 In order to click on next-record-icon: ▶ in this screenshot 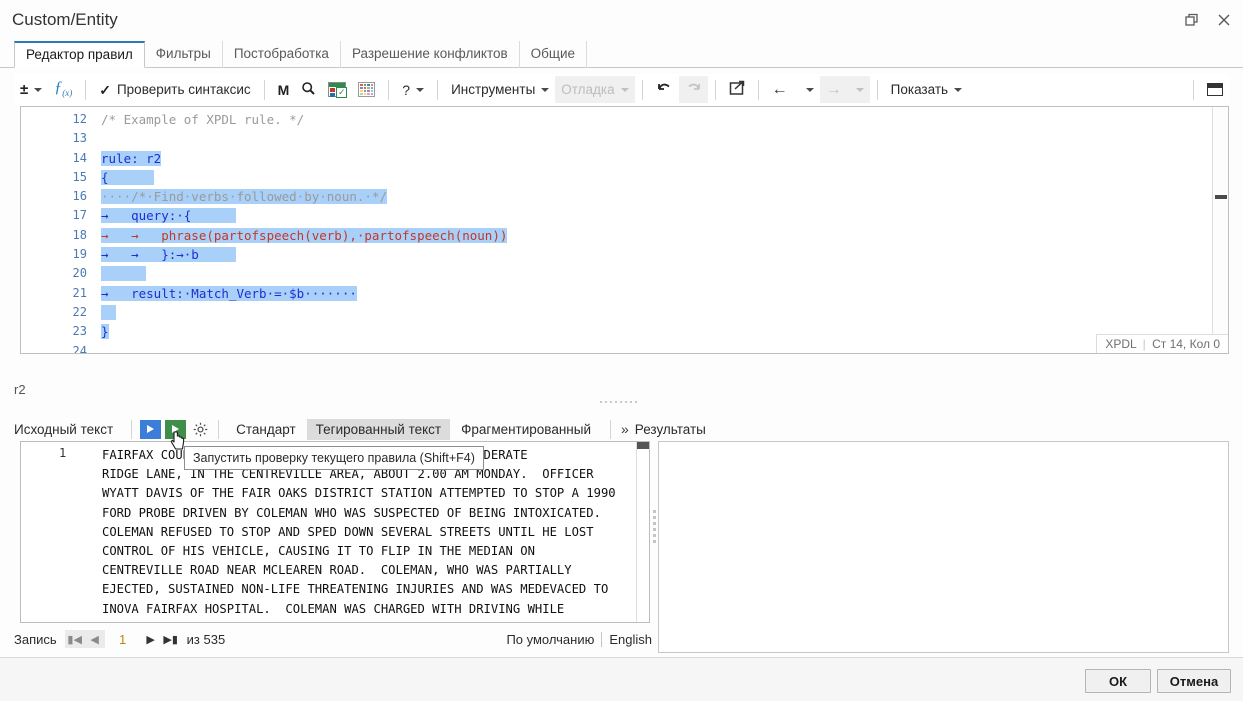, I will do `click(151, 639)`.